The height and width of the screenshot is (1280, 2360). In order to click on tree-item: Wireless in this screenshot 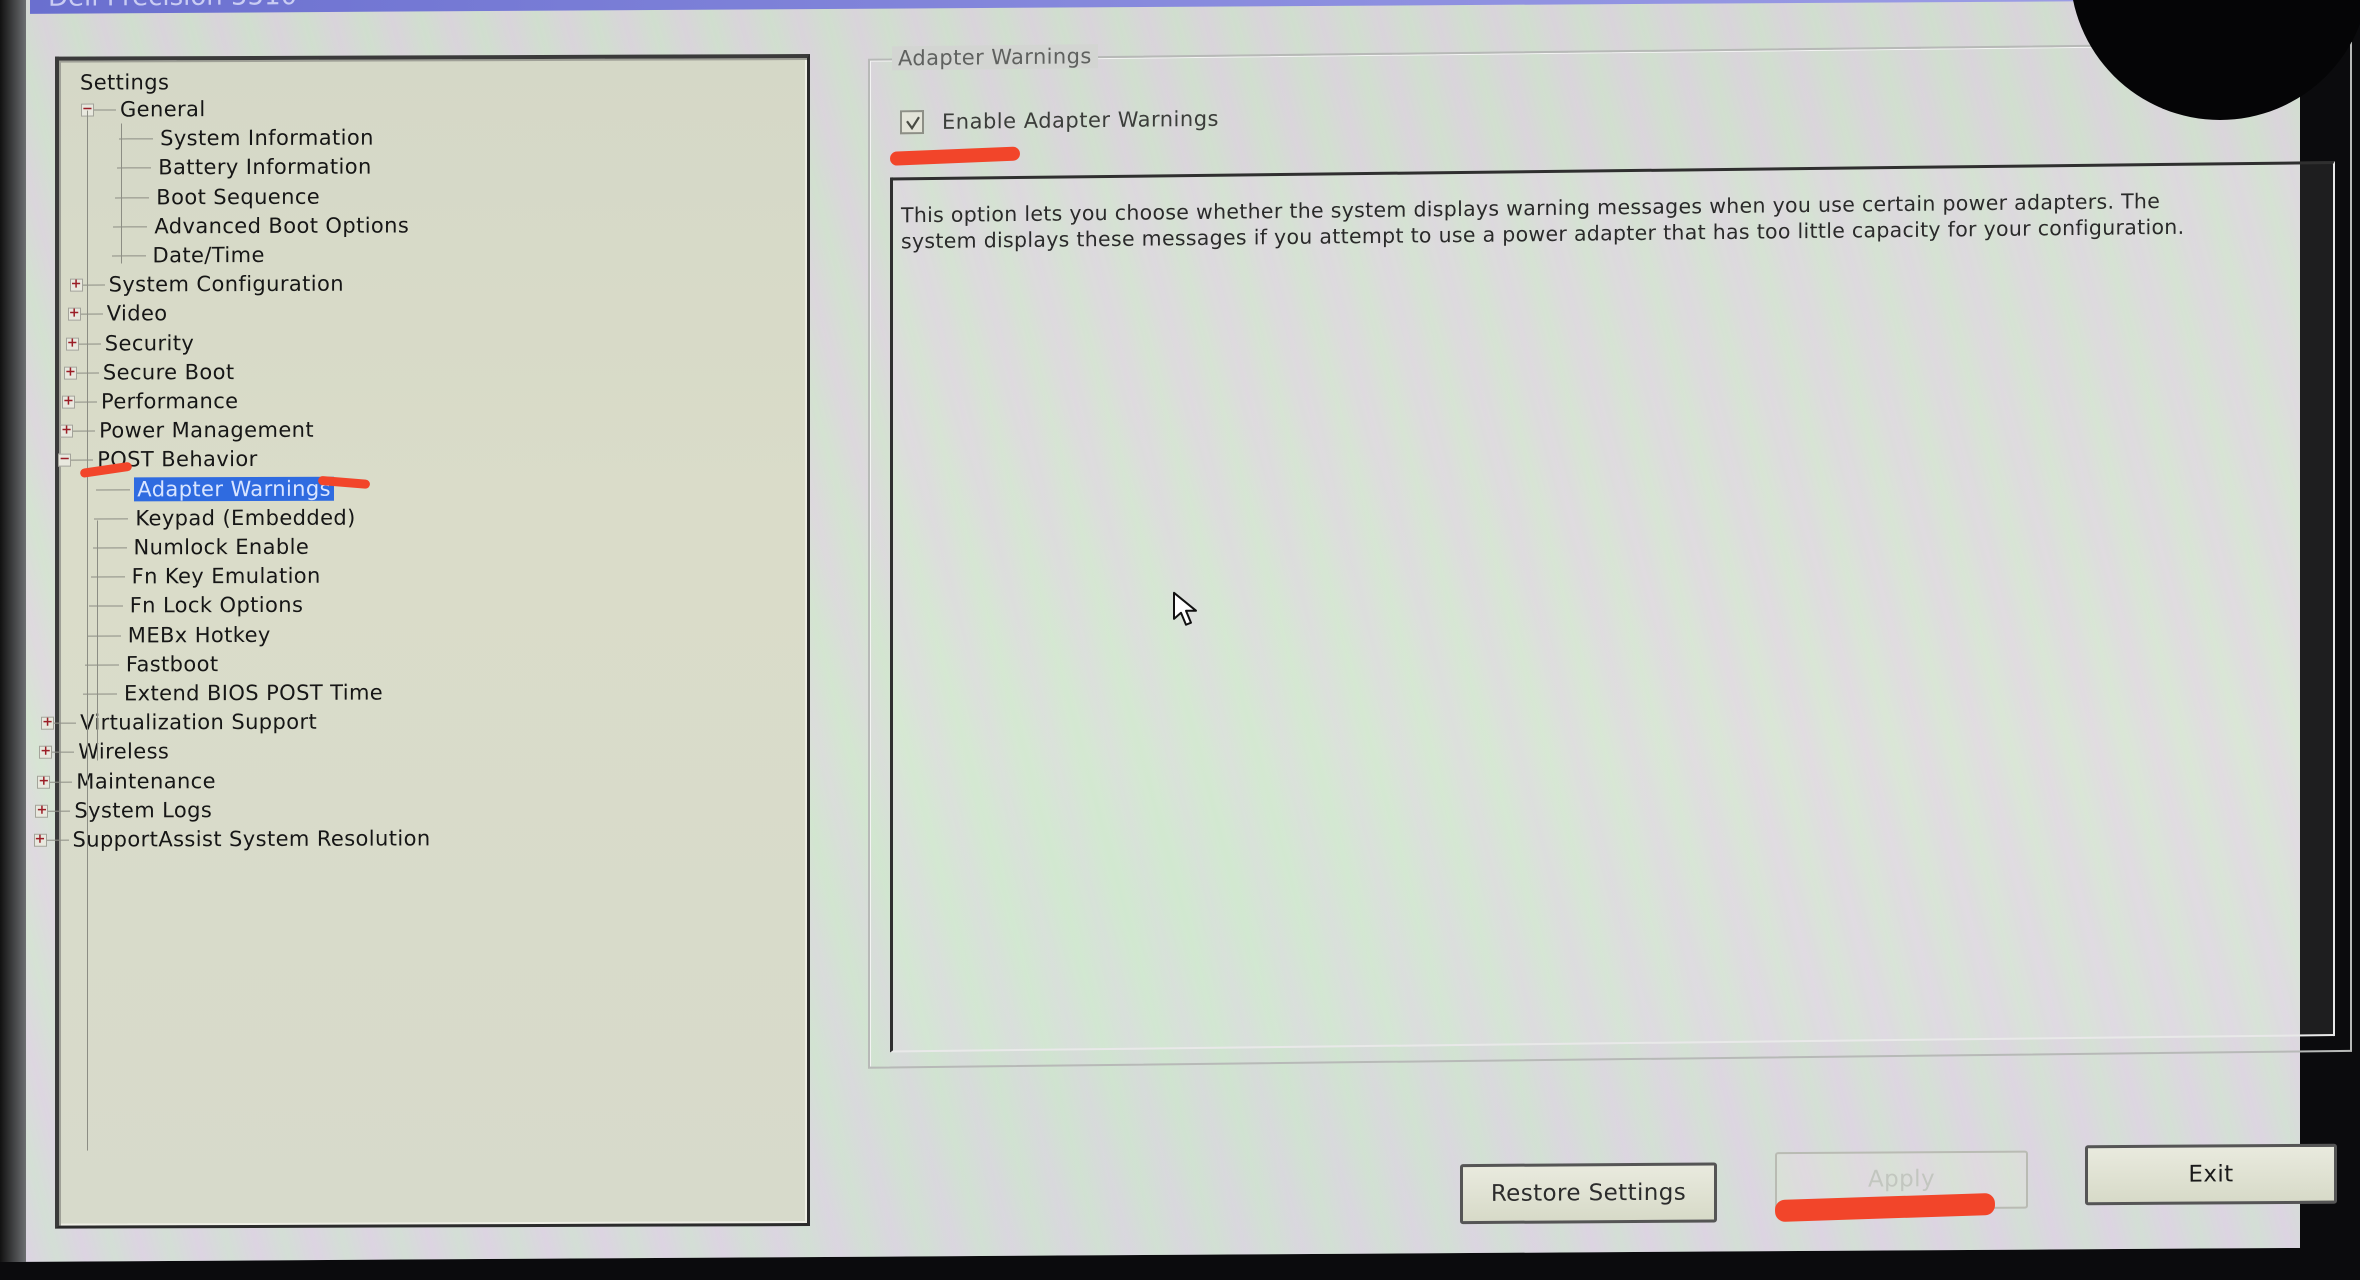, I will do `click(123, 752)`.